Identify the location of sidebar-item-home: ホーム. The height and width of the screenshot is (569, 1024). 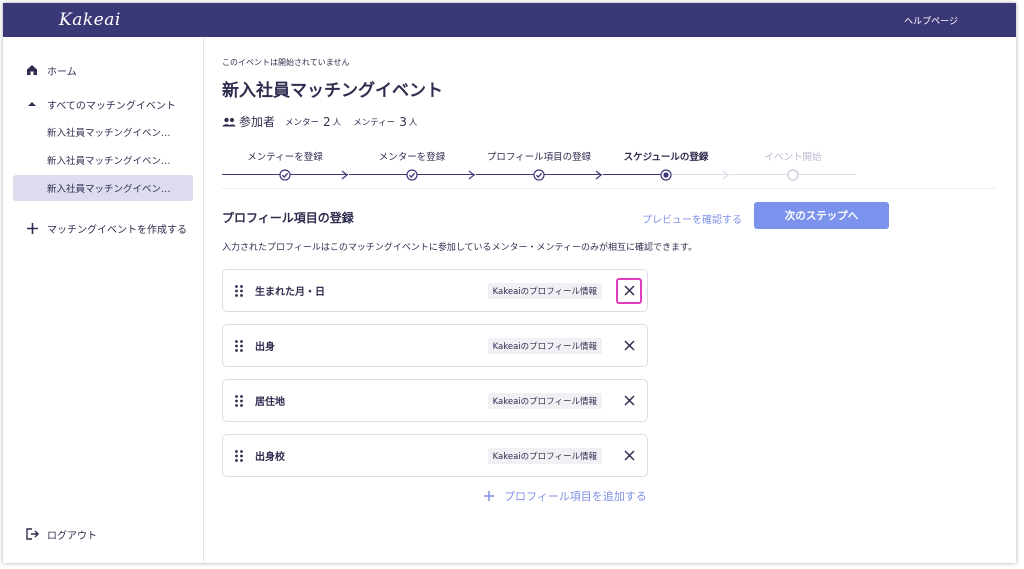
(103, 70).